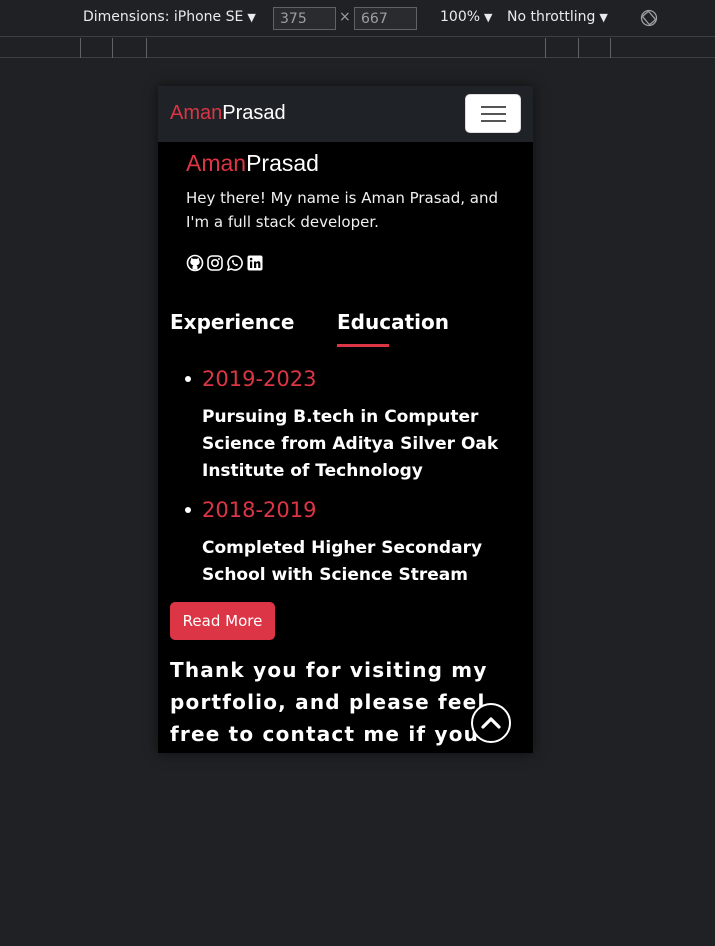  I want to click on dimensions-dropdown: Dimensions: iPhone SE ▼, so click(169, 17).